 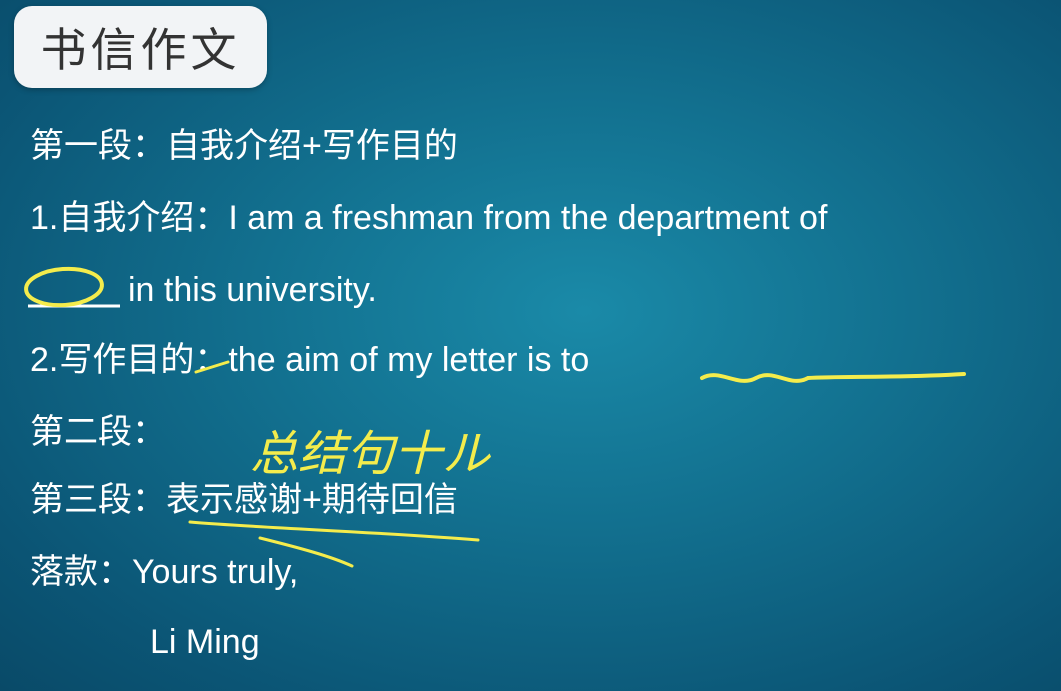 I want to click on circle-annotation, so click(x=64, y=287).